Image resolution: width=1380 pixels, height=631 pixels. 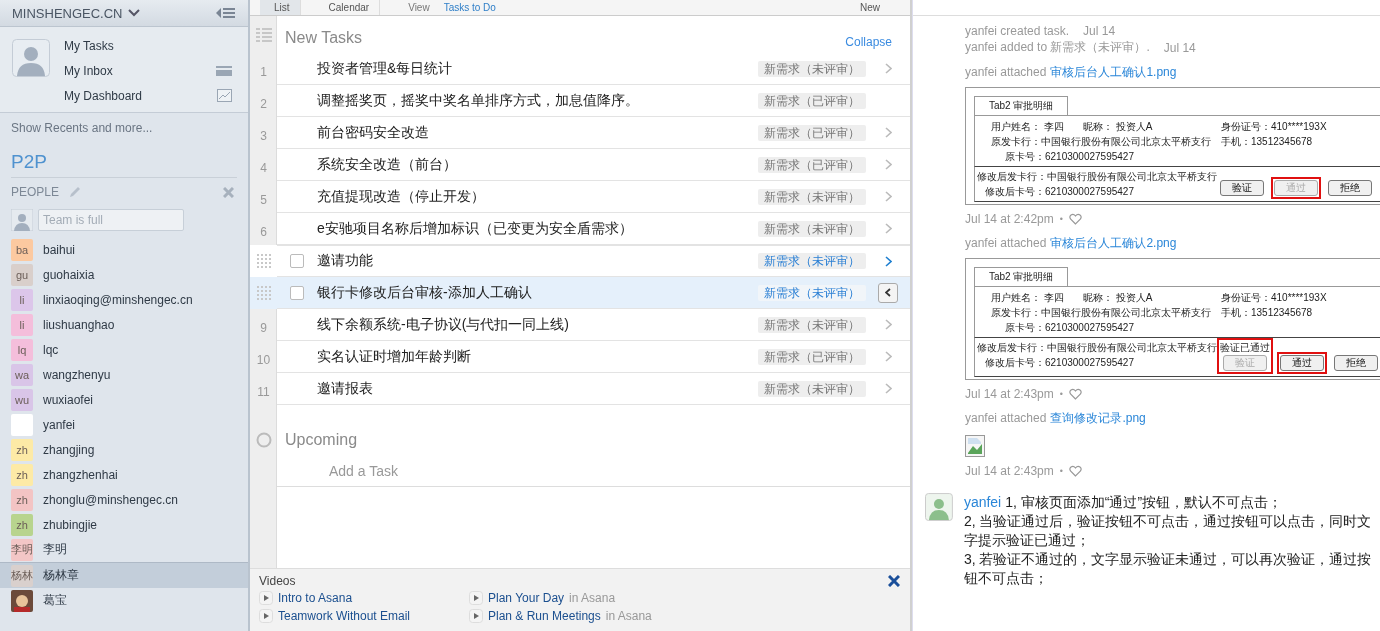 I want to click on person-item: lq lqc, so click(x=124, y=349).